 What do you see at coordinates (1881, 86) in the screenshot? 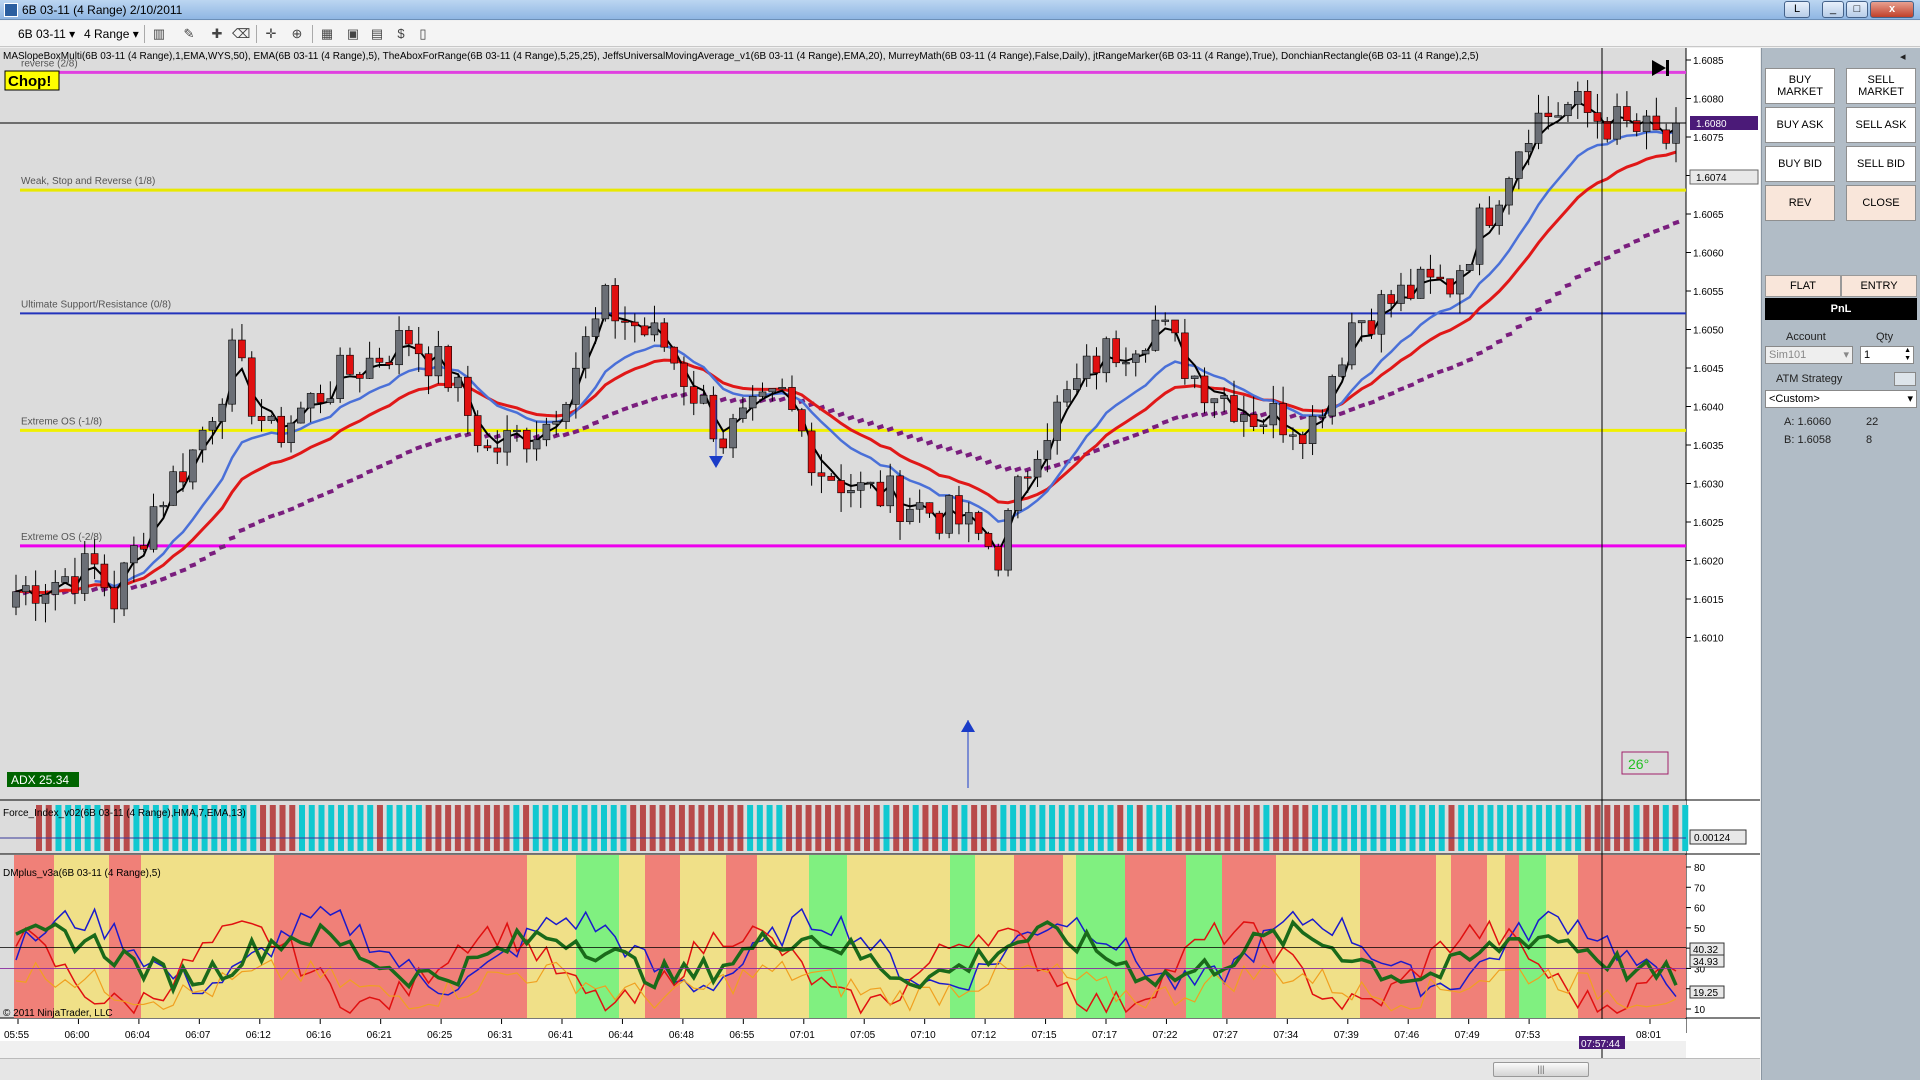
I see `sell-market-button: SELL MARKET` at bounding box center [1881, 86].